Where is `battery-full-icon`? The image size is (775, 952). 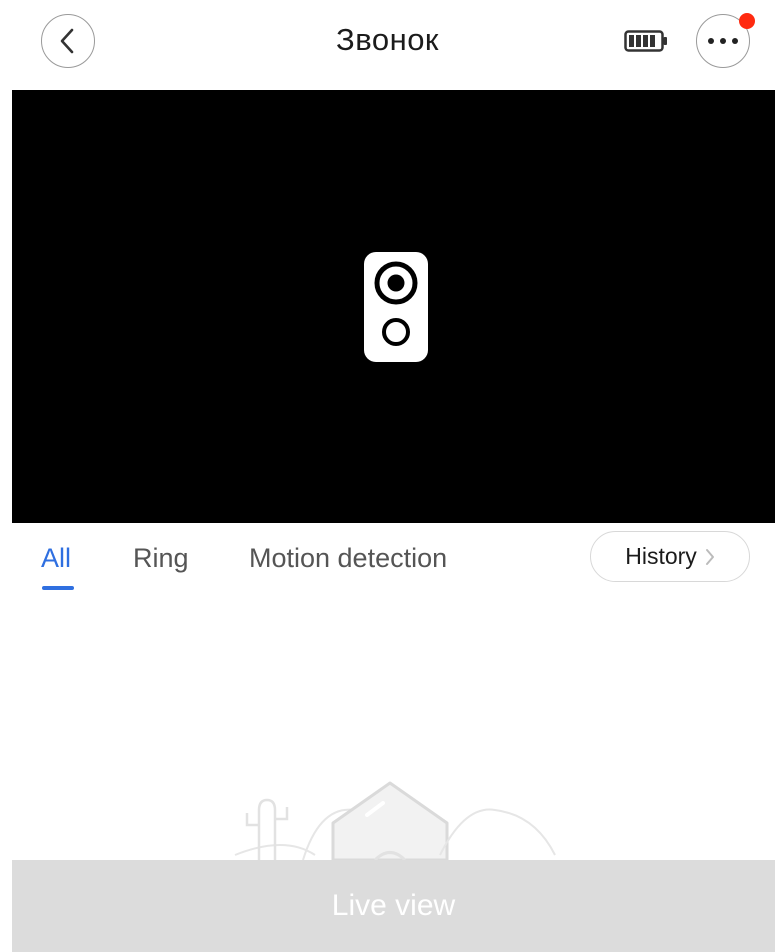
battery-full-icon is located at coordinates (646, 43).